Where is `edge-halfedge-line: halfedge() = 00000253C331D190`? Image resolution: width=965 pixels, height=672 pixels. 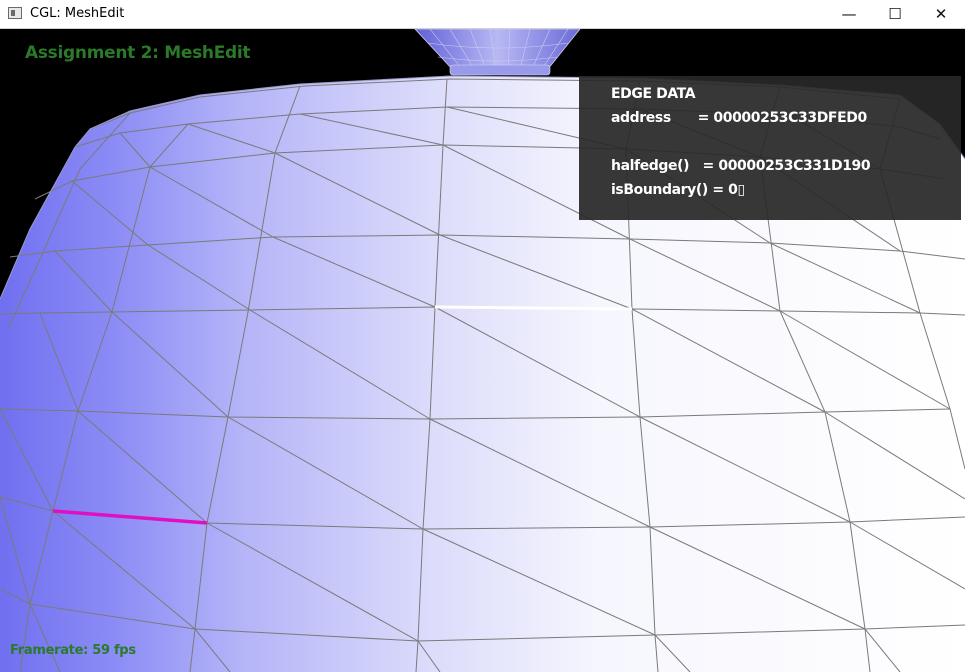 edge-halfedge-line: halfedge() = 00000253C331D190 is located at coordinates (741, 166).